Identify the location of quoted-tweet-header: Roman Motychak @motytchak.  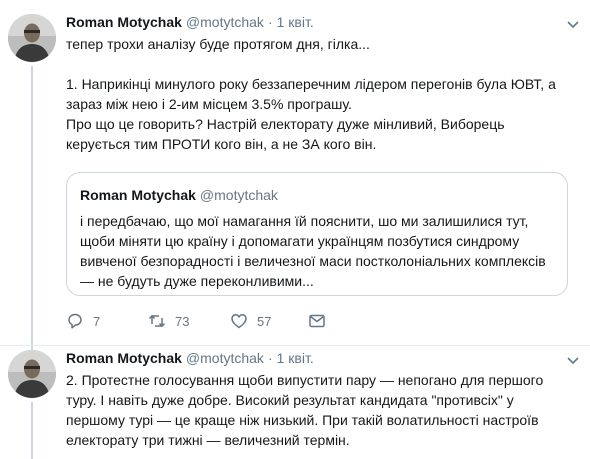
(179, 195).